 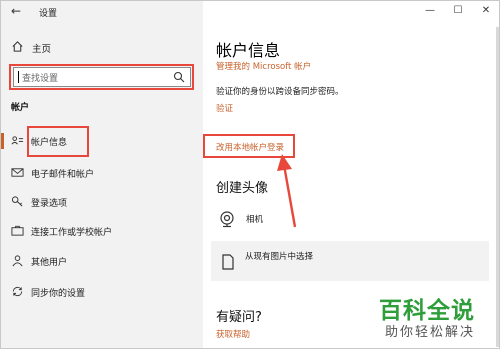 I want to click on section-title: 帐户, so click(x=20, y=108).